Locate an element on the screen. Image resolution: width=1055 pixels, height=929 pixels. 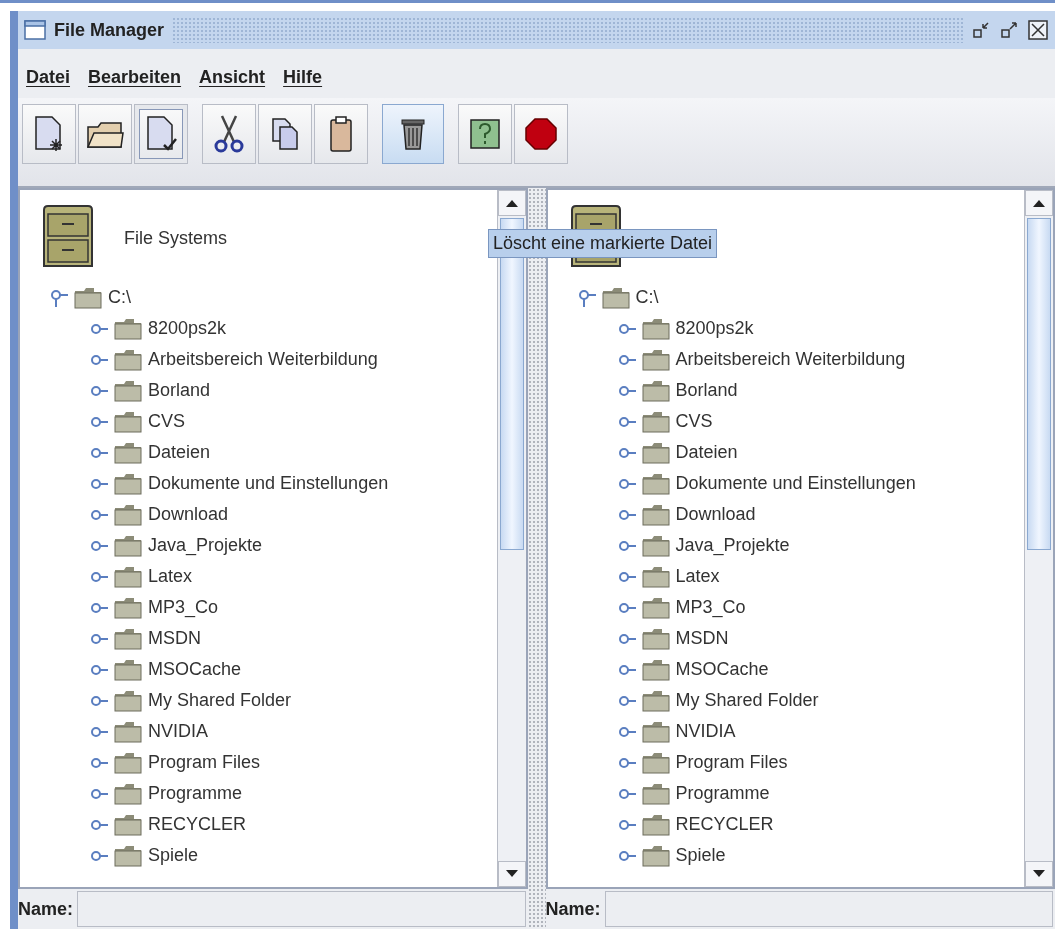
paste-button is located at coordinates (341, 134).